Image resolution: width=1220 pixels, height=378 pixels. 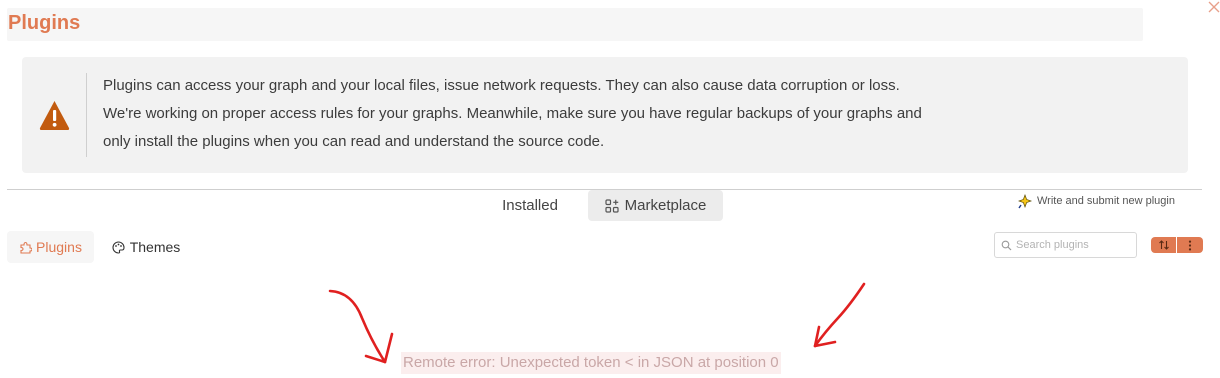 I want to click on tab-installed-label: Installed, so click(x=530, y=205).